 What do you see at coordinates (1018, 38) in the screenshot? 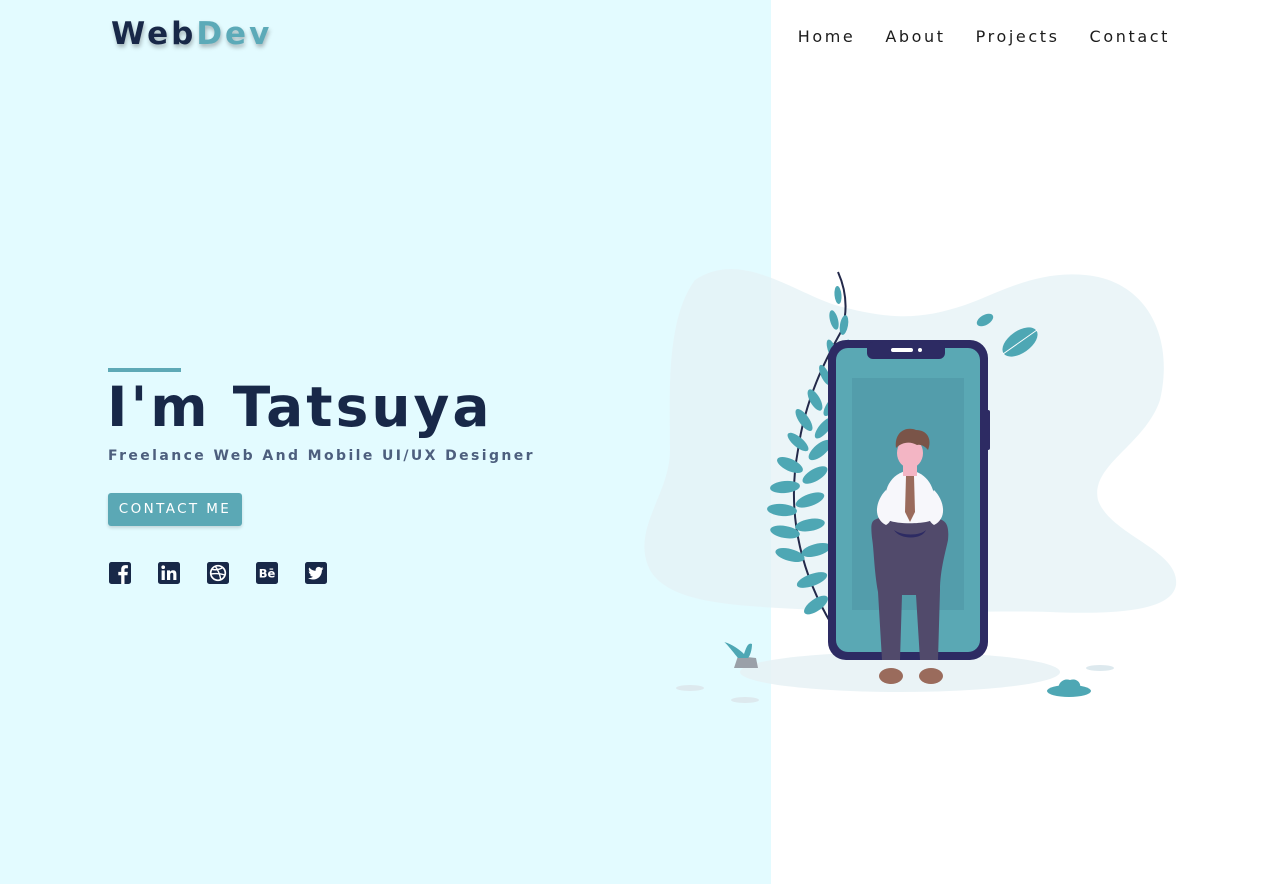
I see `nav-item-projects: Projects` at bounding box center [1018, 38].